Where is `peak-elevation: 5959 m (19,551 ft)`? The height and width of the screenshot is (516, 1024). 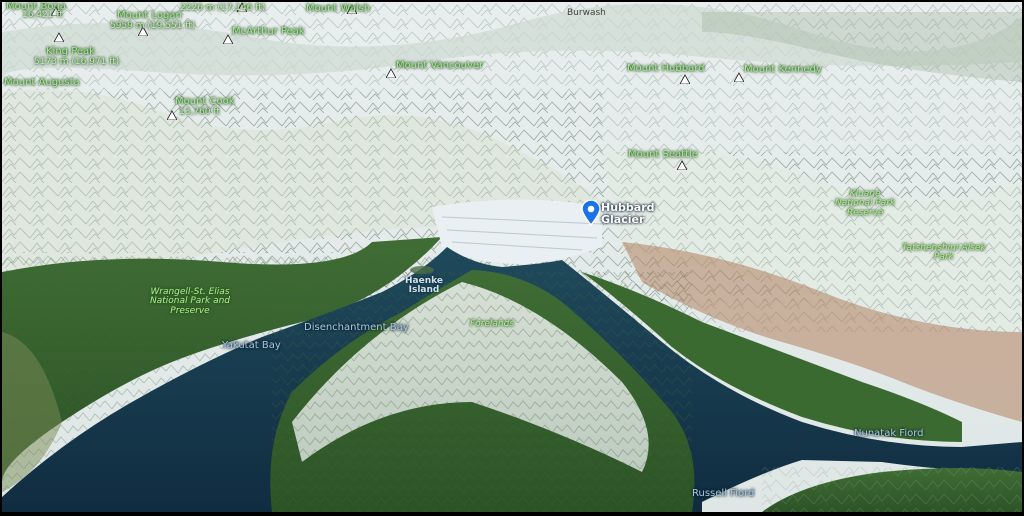 peak-elevation: 5959 m (19,551 ft) is located at coordinates (153, 26).